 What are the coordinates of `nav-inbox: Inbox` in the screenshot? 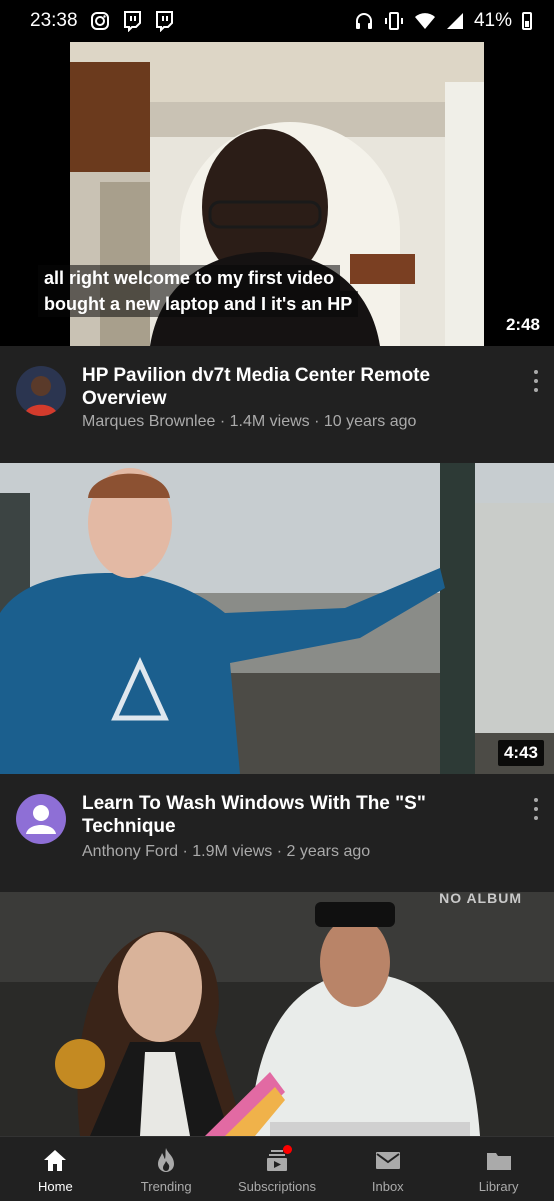 It's located at (387, 1169).